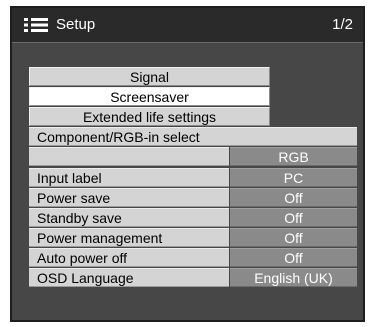 Image resolution: width=373 pixels, height=327 pixels. I want to click on setting-label: Power management, so click(129, 237).